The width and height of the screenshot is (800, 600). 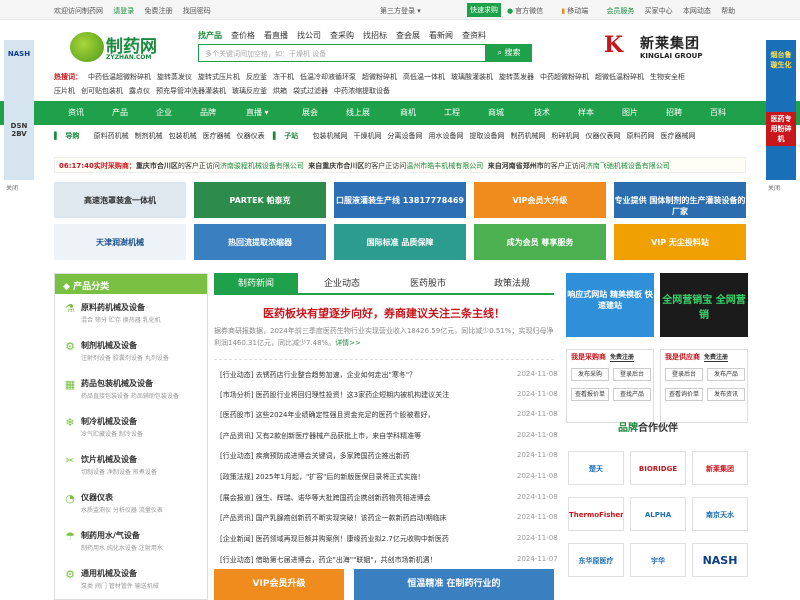 What do you see at coordinates (726, 374) in the screenshot?
I see `publish-product-button: 发布产品` at bounding box center [726, 374].